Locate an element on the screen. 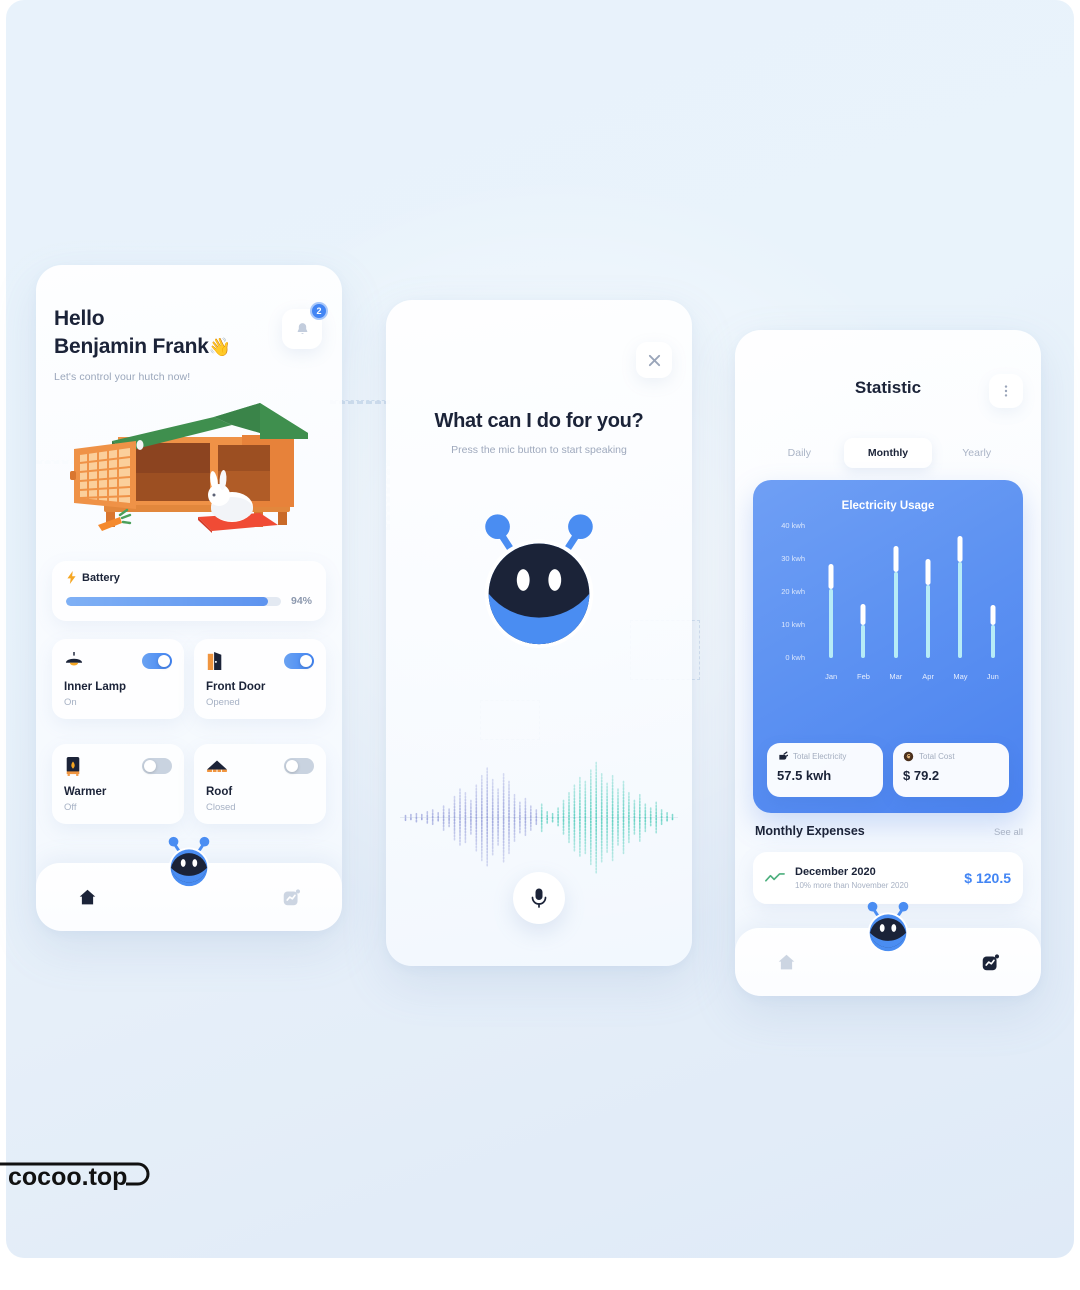 Image resolution: width=1080 pixels, height=1290 pixels. battery-percent-label: 94% is located at coordinates (301, 601).